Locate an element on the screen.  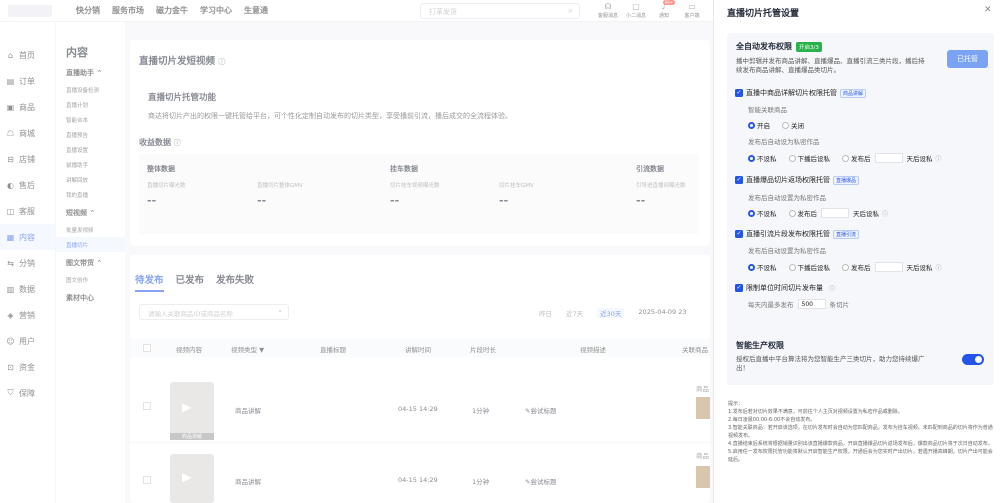
auto-publish-title: 全自动发布权限 开启3/3 is located at coordinates (779, 46).